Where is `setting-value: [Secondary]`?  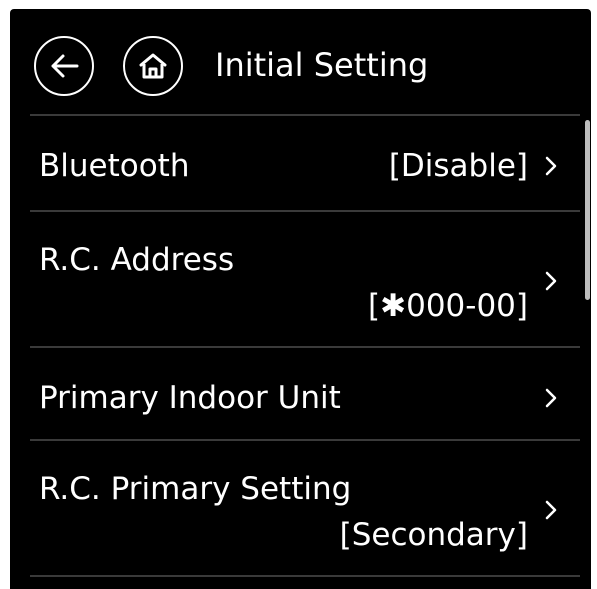 setting-value: [Secondary] is located at coordinates (433, 535).